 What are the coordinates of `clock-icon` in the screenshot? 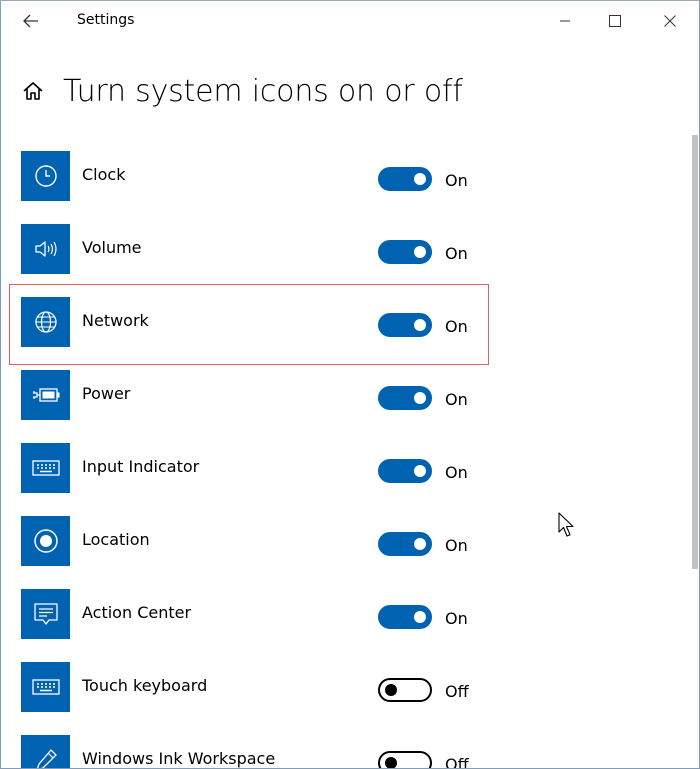 It's located at (45, 176).